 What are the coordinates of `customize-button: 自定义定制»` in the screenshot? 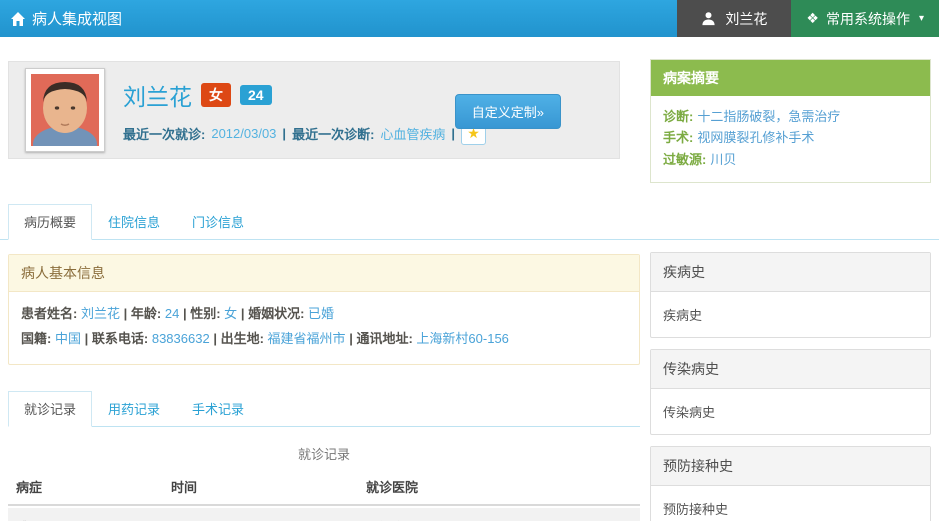 It's located at (507, 111).